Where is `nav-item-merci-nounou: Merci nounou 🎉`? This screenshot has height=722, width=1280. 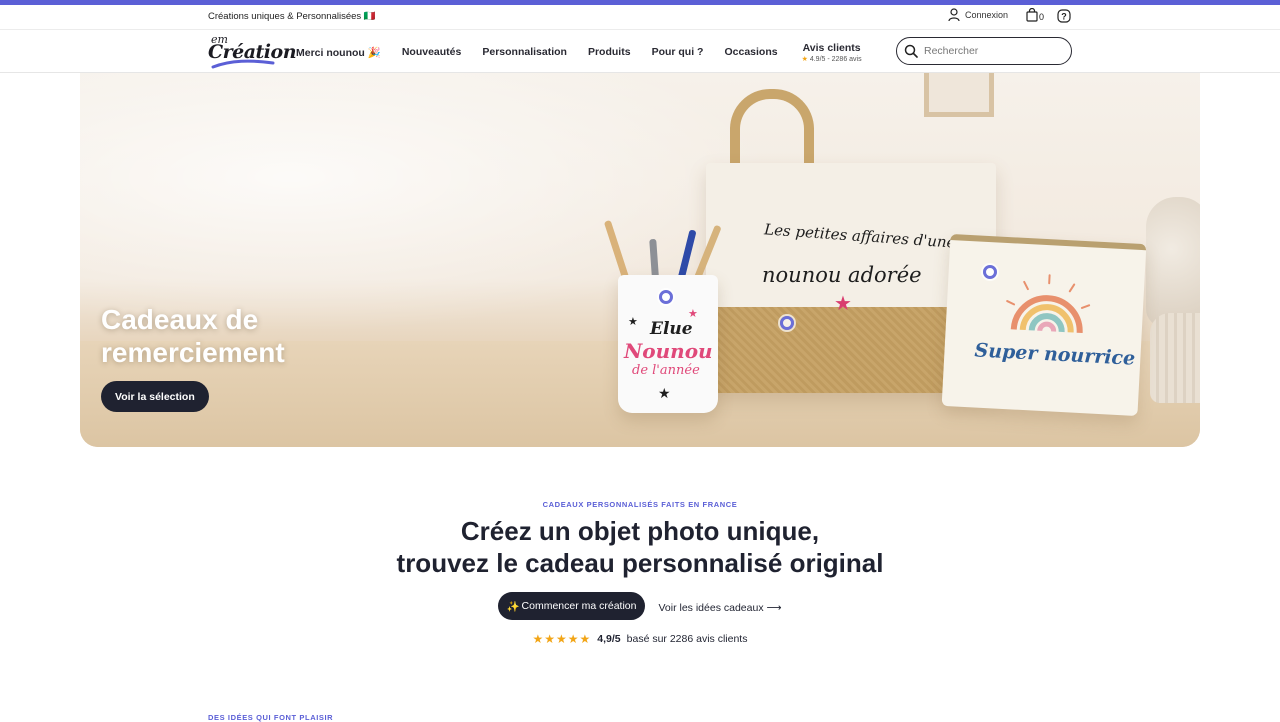
nav-item-merci-nounou: Merci nounou 🎉 is located at coordinates (338, 52).